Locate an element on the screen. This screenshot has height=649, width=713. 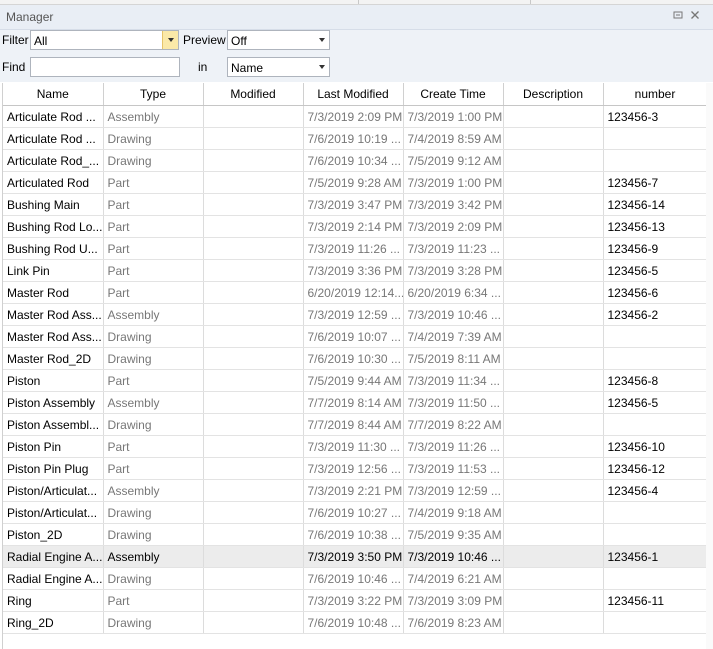
cell-last-modified: 7/7/2019 8:44 AM is located at coordinates (353, 424).